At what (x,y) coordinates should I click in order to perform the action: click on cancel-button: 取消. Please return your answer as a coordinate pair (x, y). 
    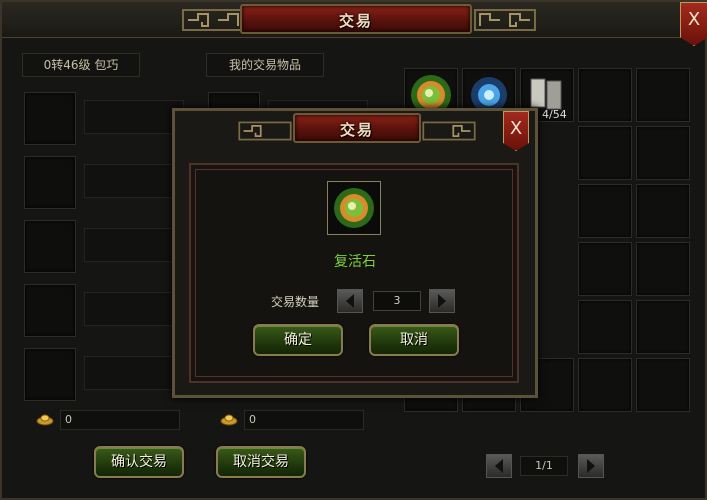
    Looking at the image, I should click on (414, 340).